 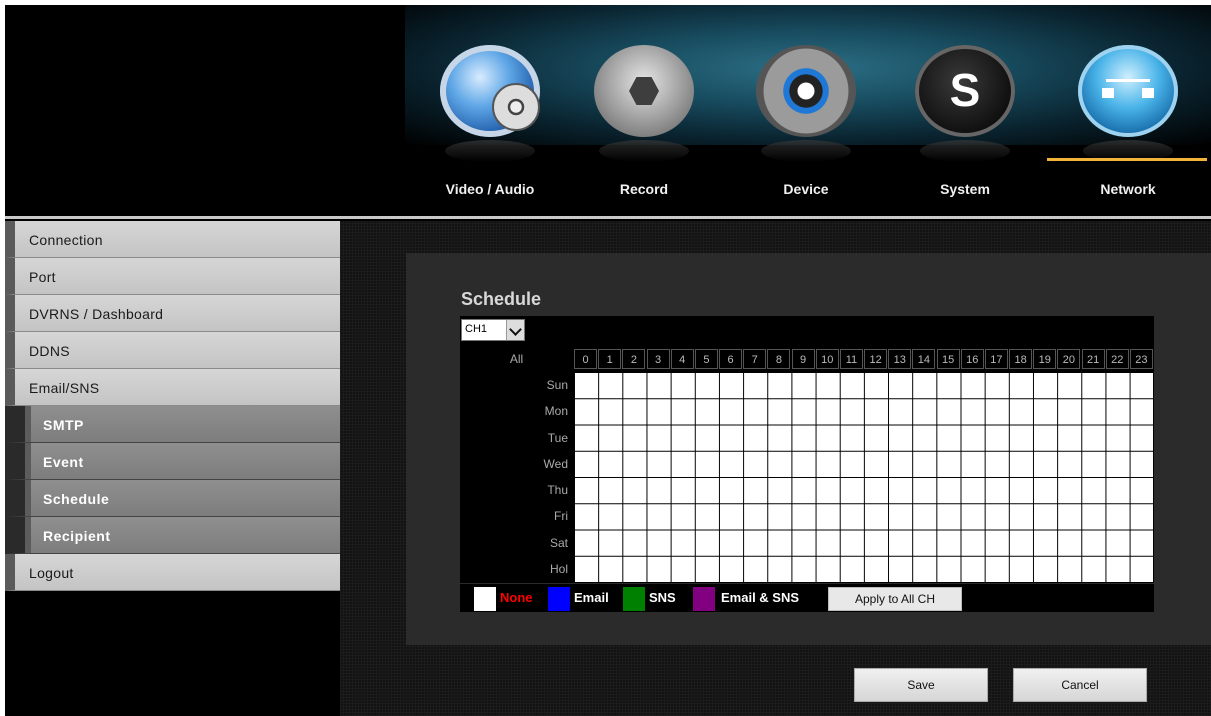 What do you see at coordinates (516, 438) in the screenshot?
I see `day-label: Tue` at bounding box center [516, 438].